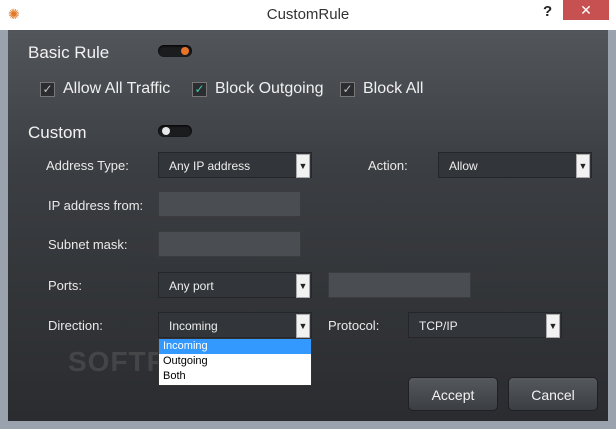 This screenshot has width=616, height=429. I want to click on ports-value: Any port, so click(191, 286).